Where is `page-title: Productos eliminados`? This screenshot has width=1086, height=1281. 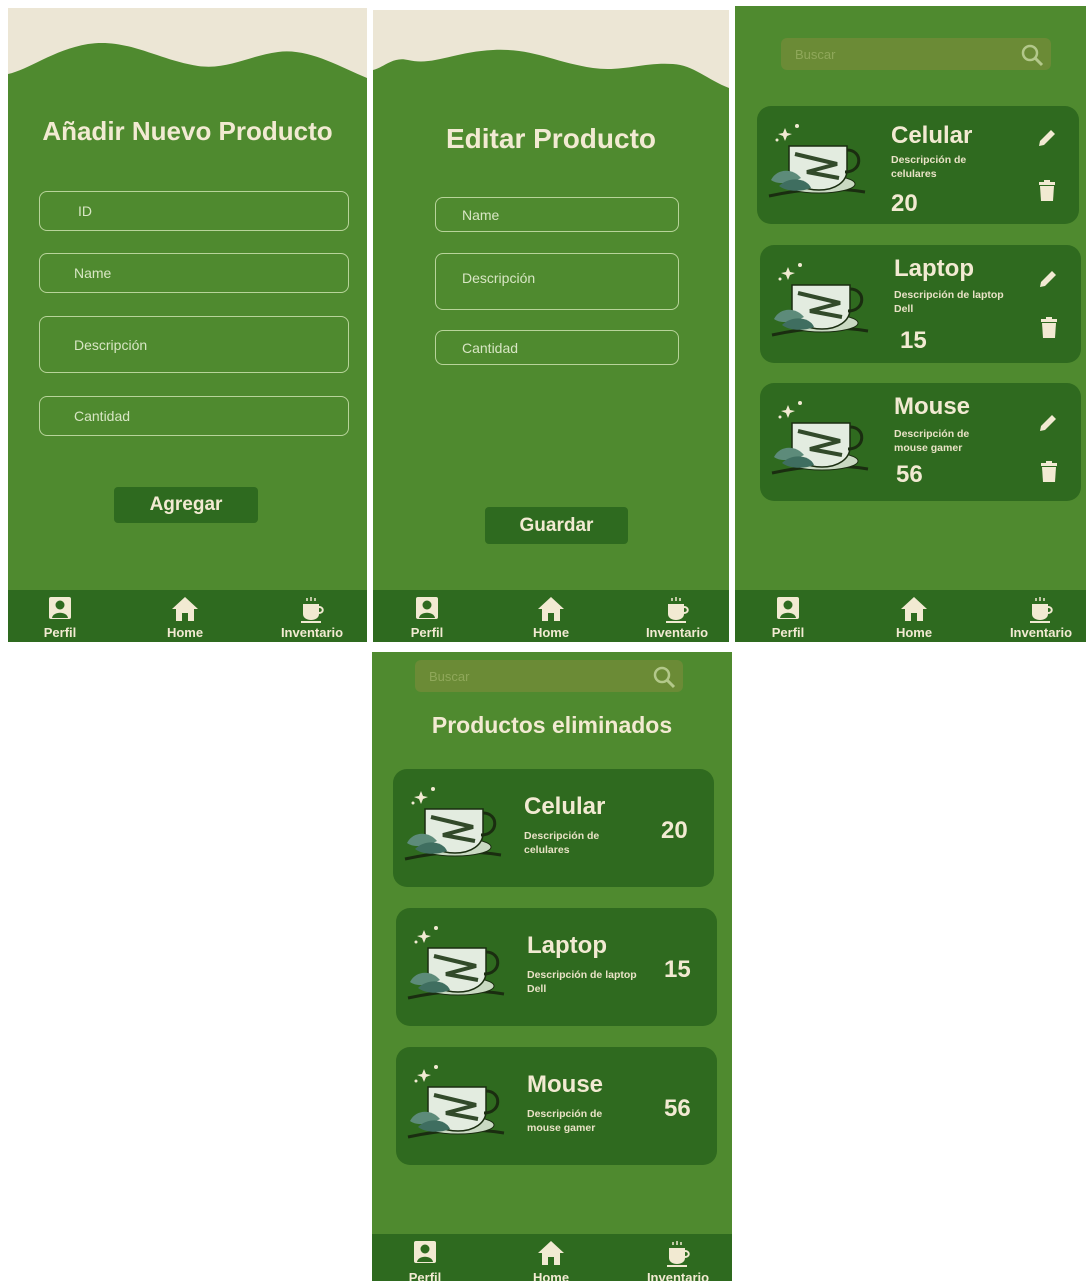
page-title: Productos eliminados is located at coordinates (552, 725).